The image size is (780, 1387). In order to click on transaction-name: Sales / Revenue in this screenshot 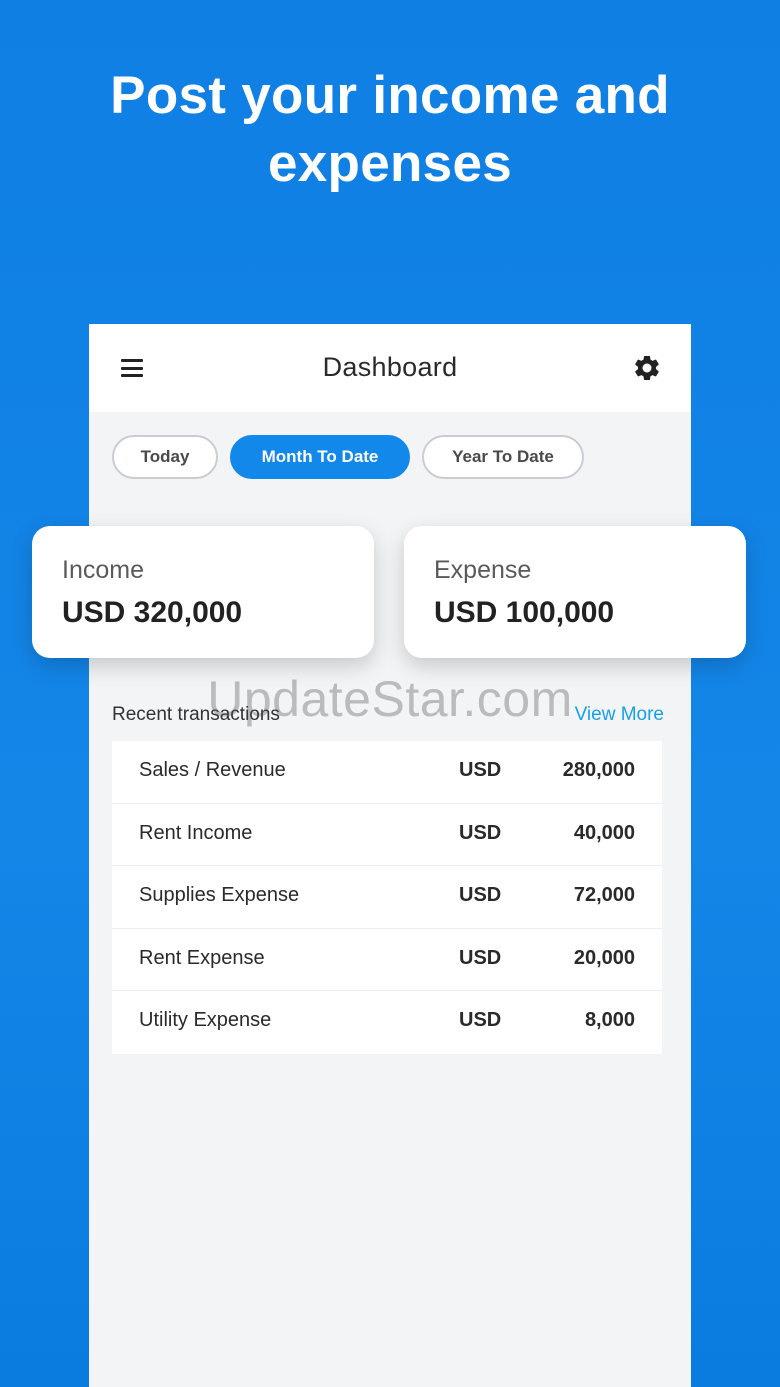, I will do `click(212, 770)`.